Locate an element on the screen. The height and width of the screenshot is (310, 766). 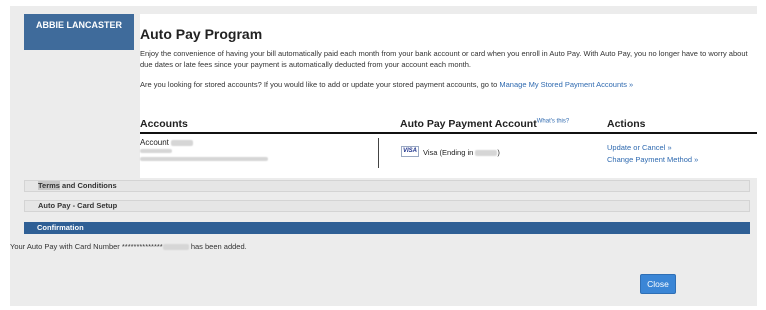
redacted-account-number is located at coordinates (182, 142).